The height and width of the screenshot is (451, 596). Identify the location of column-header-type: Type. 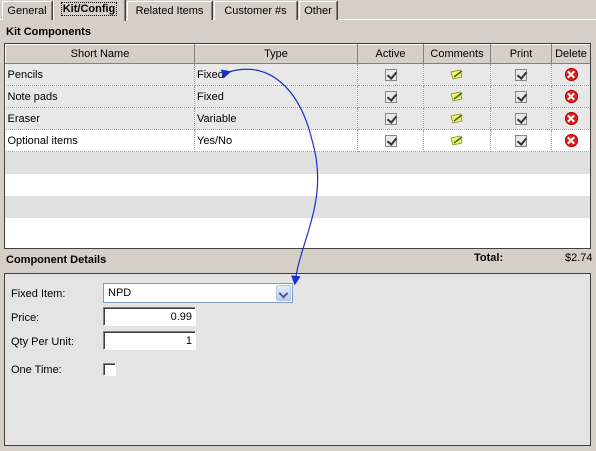
(276, 54).